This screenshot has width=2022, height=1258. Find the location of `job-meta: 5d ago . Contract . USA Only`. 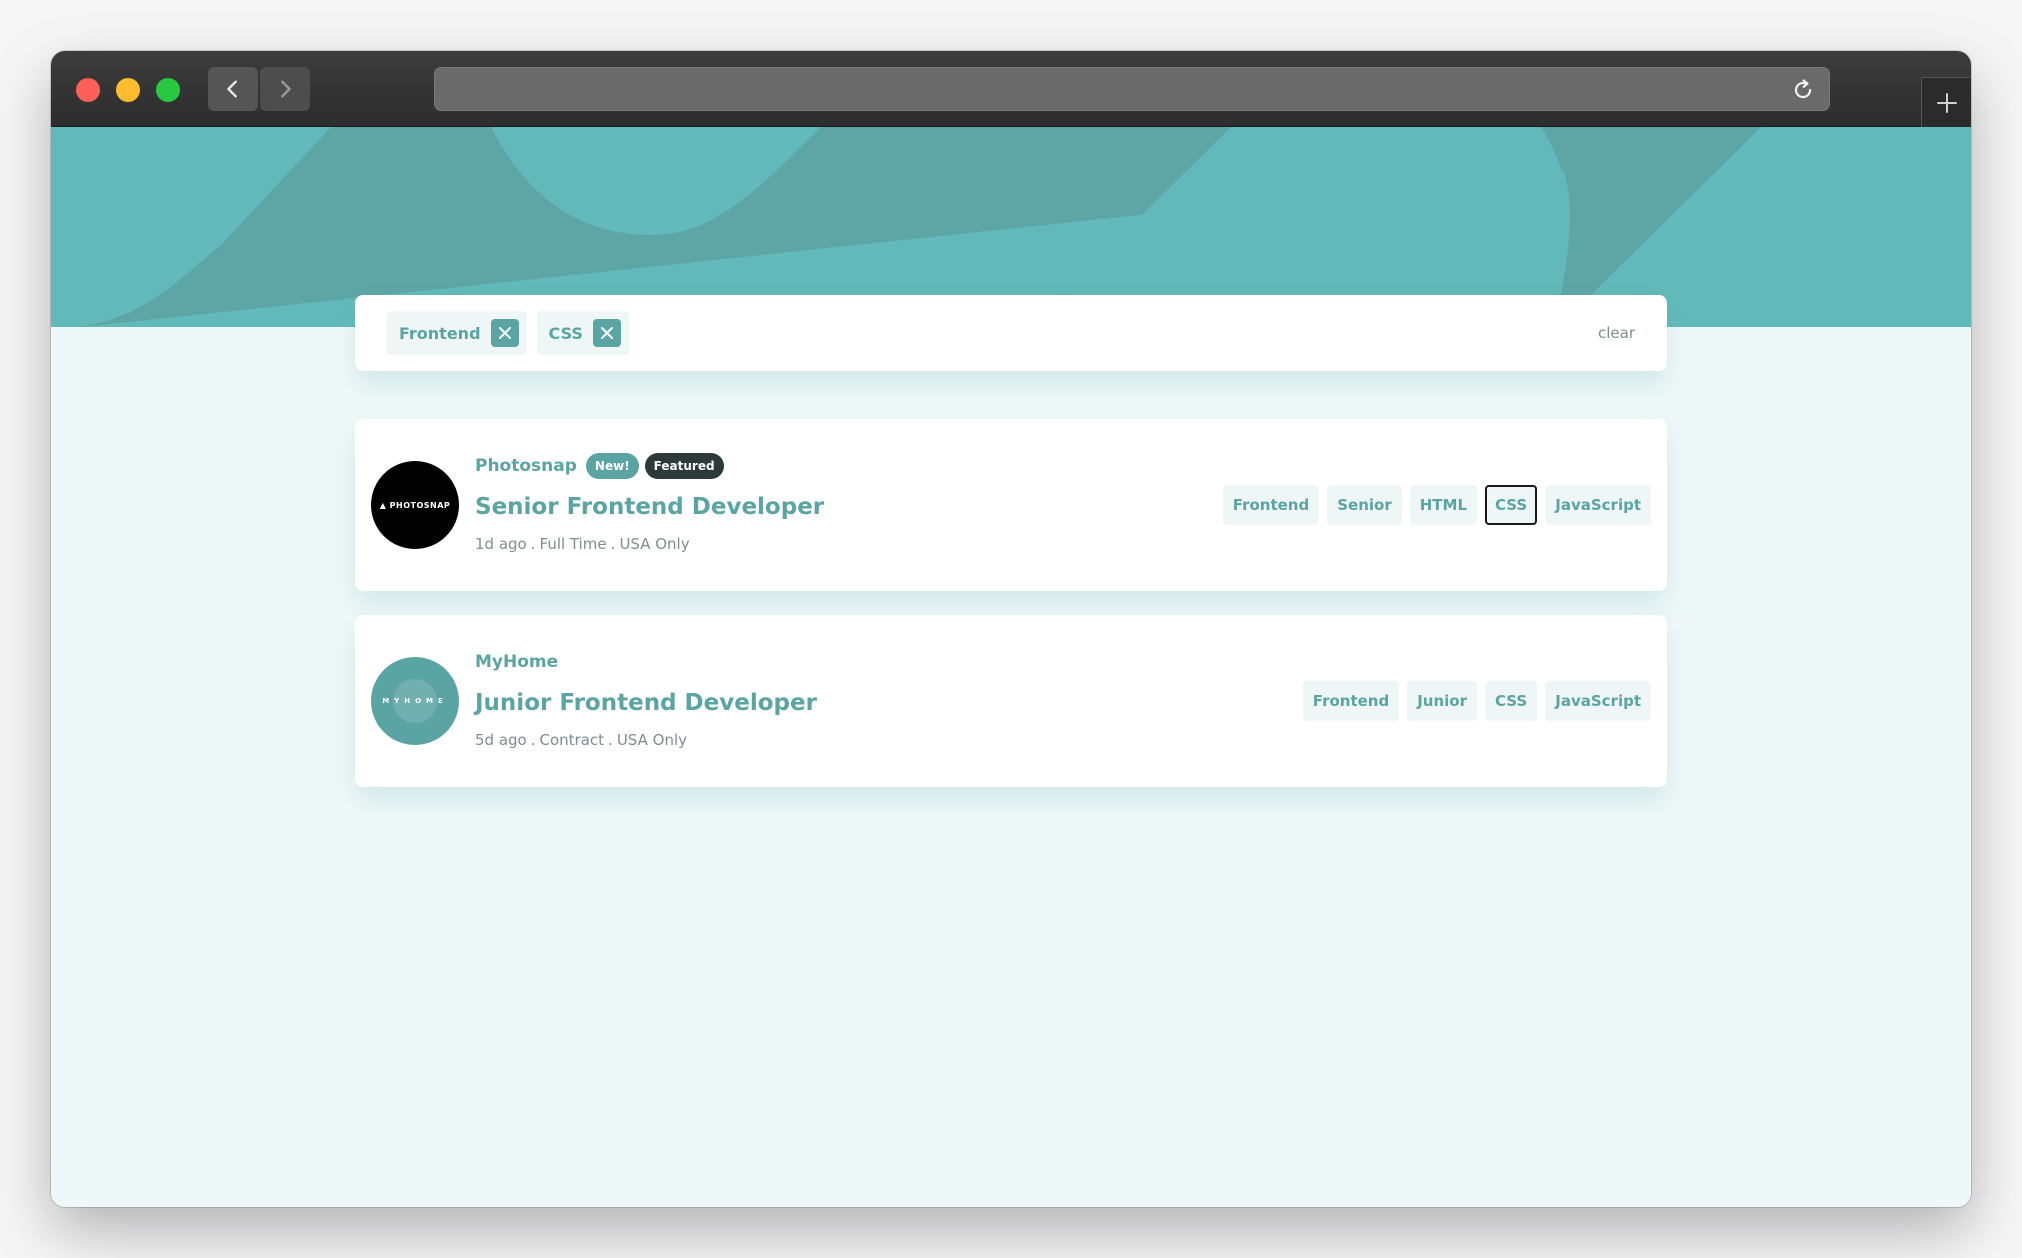

job-meta: 5d ago . Contract . USA Only is located at coordinates (646, 740).